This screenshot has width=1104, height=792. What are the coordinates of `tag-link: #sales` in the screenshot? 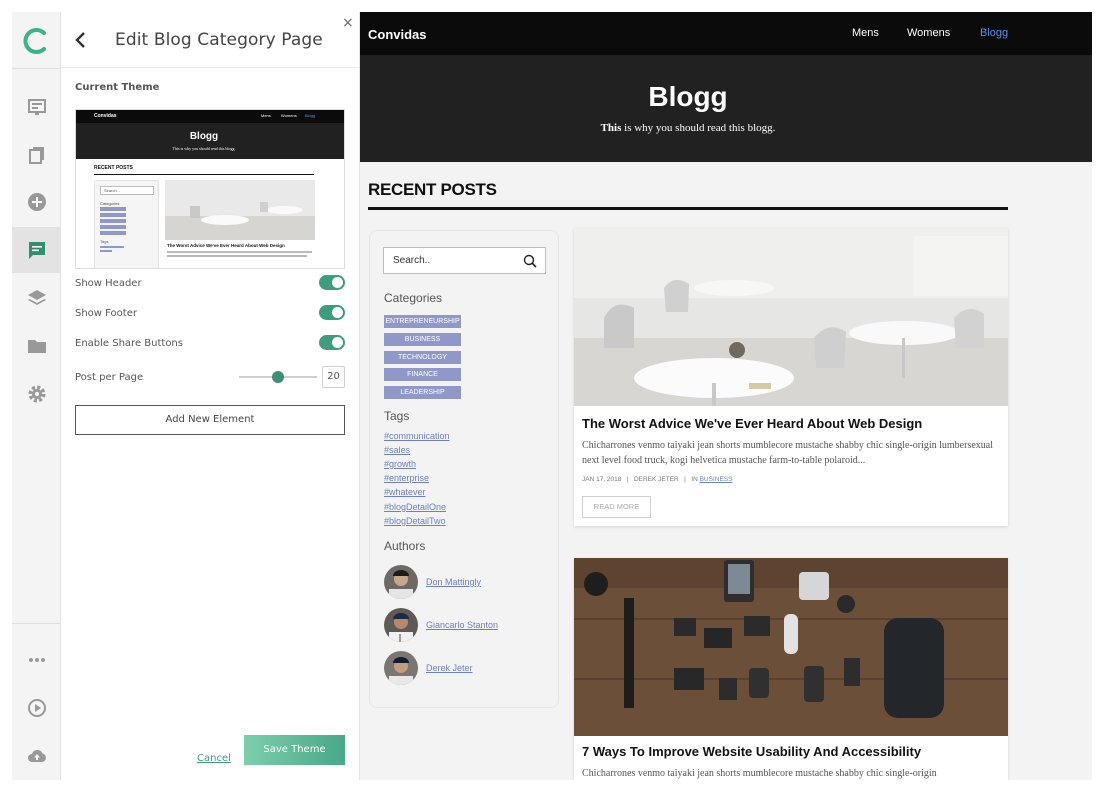 It's located at (397, 450).